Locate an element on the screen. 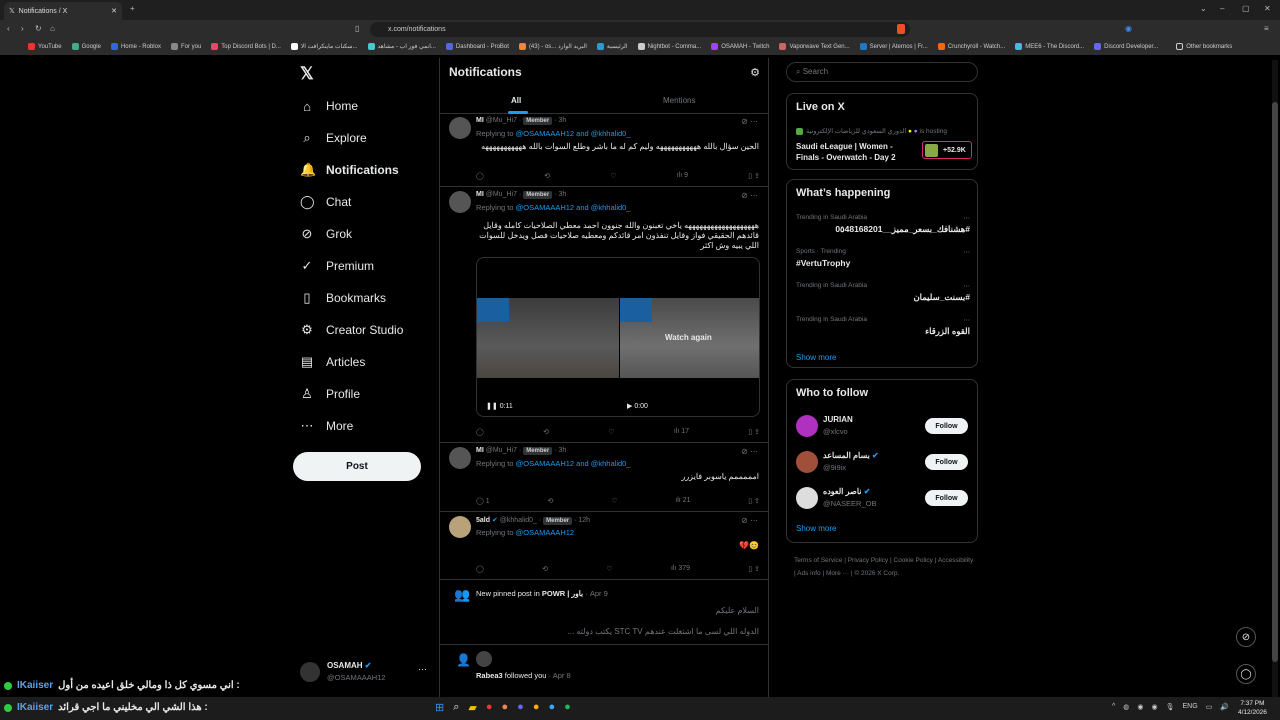 The width and height of the screenshot is (1280, 720). scrollbar is located at coordinates (1275, 378).